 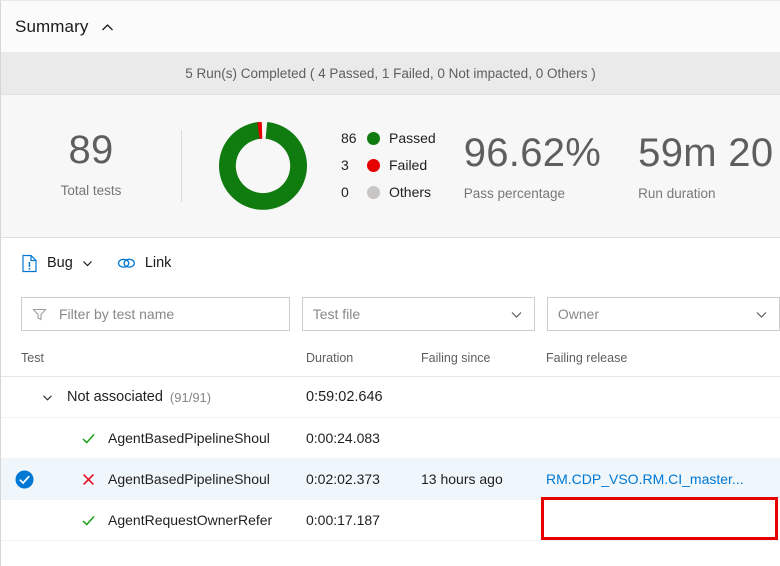 I want to click on table-row: AgentBasedPipelineShoul 0:00:24.083, so click(x=390, y=438).